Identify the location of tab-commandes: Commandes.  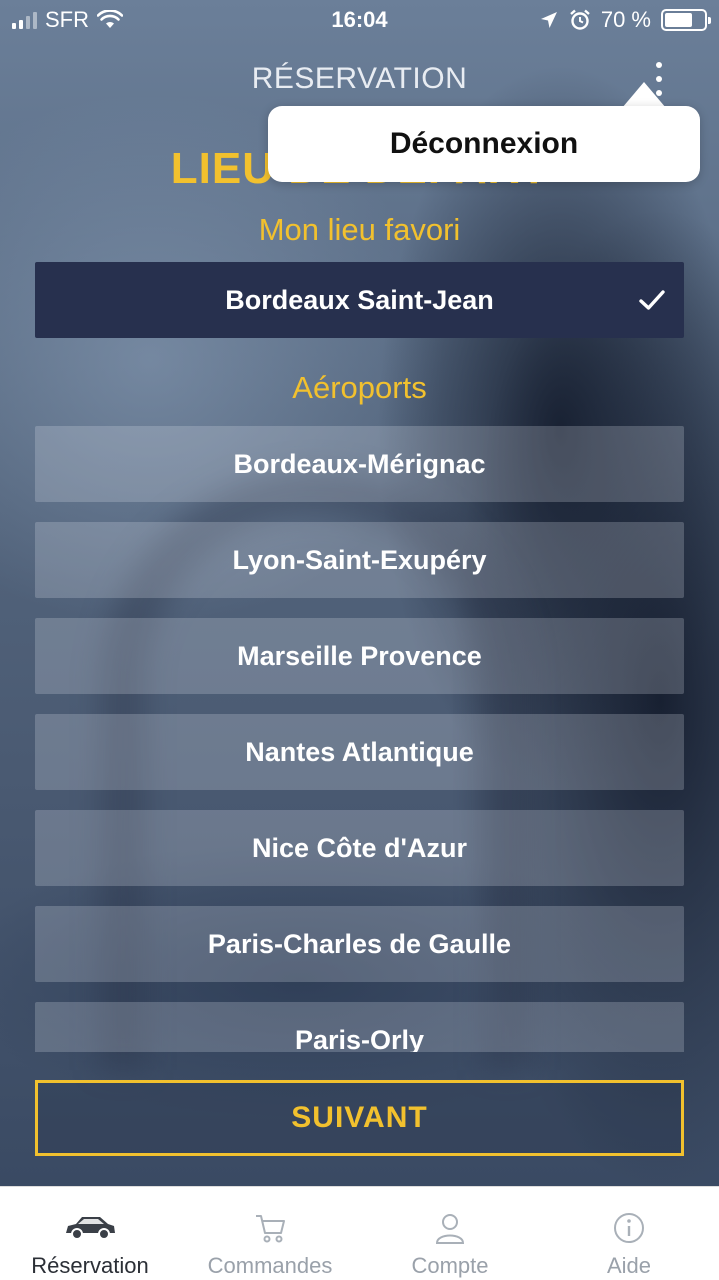
(270, 1233).